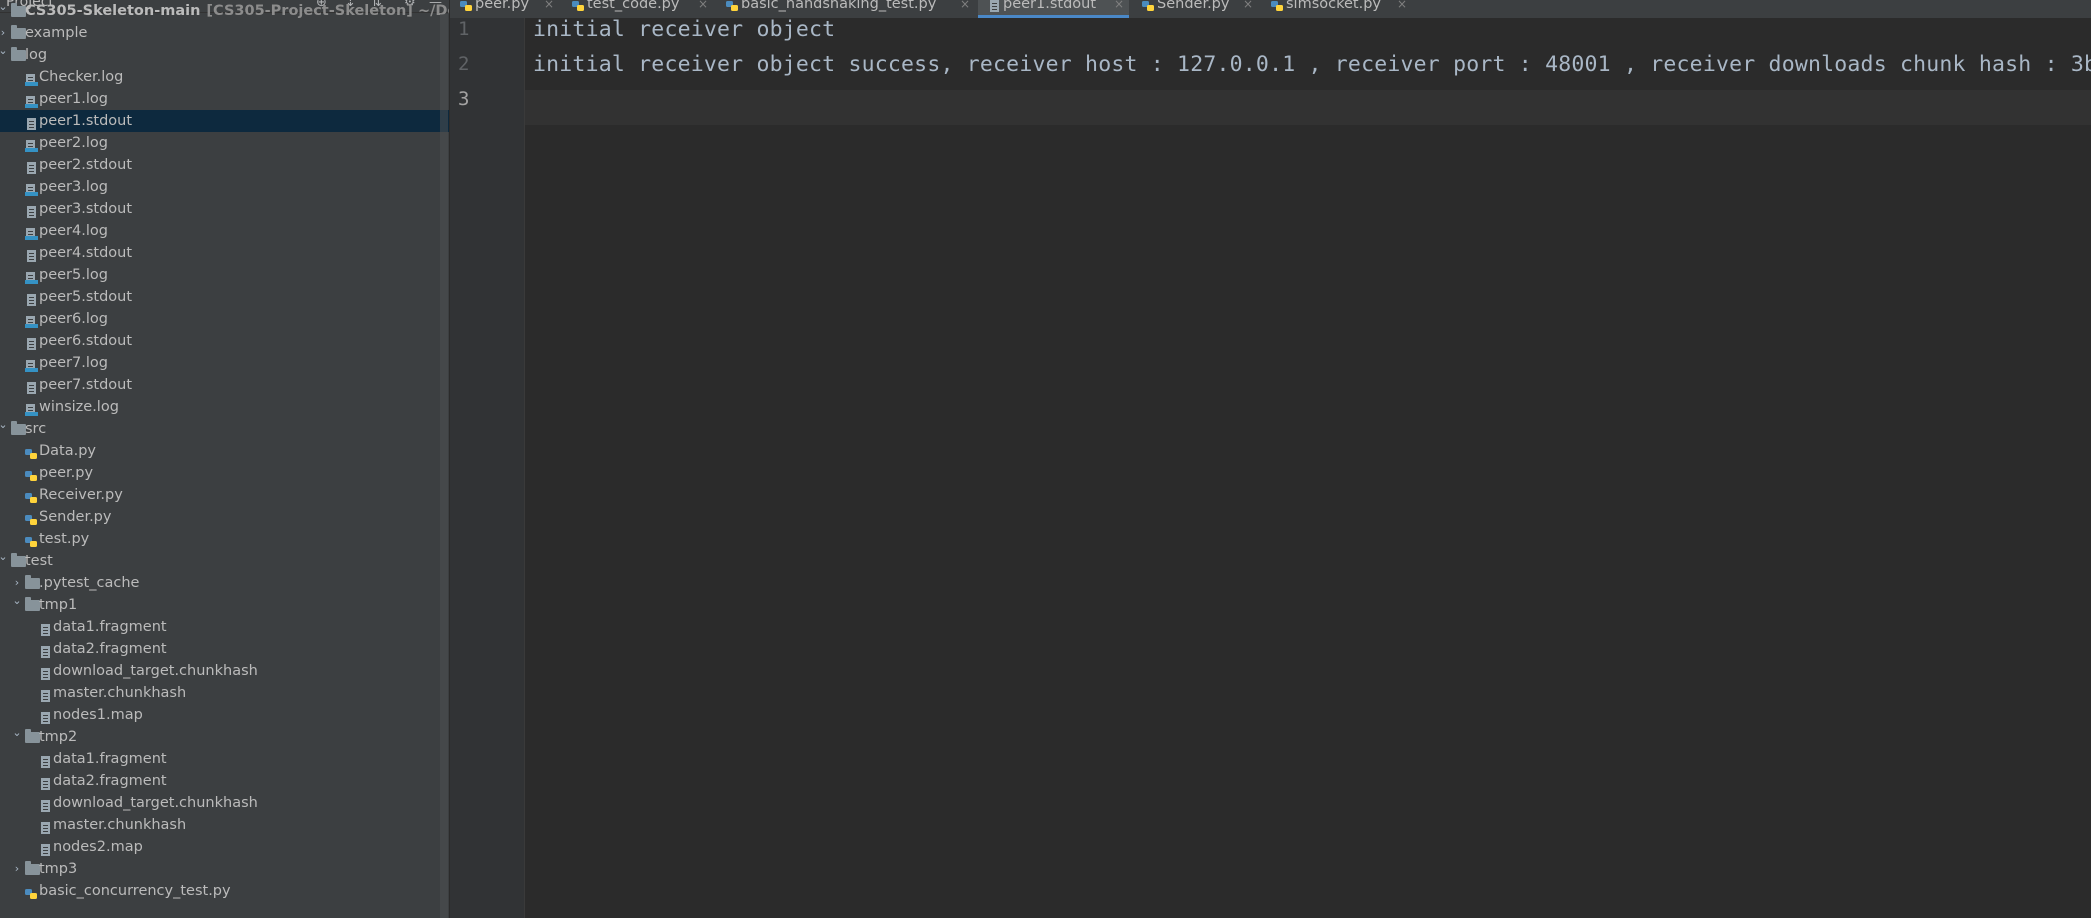 Image resolution: width=2091 pixels, height=918 pixels. What do you see at coordinates (36, 429) in the screenshot?
I see `tree-item-label: src` at bounding box center [36, 429].